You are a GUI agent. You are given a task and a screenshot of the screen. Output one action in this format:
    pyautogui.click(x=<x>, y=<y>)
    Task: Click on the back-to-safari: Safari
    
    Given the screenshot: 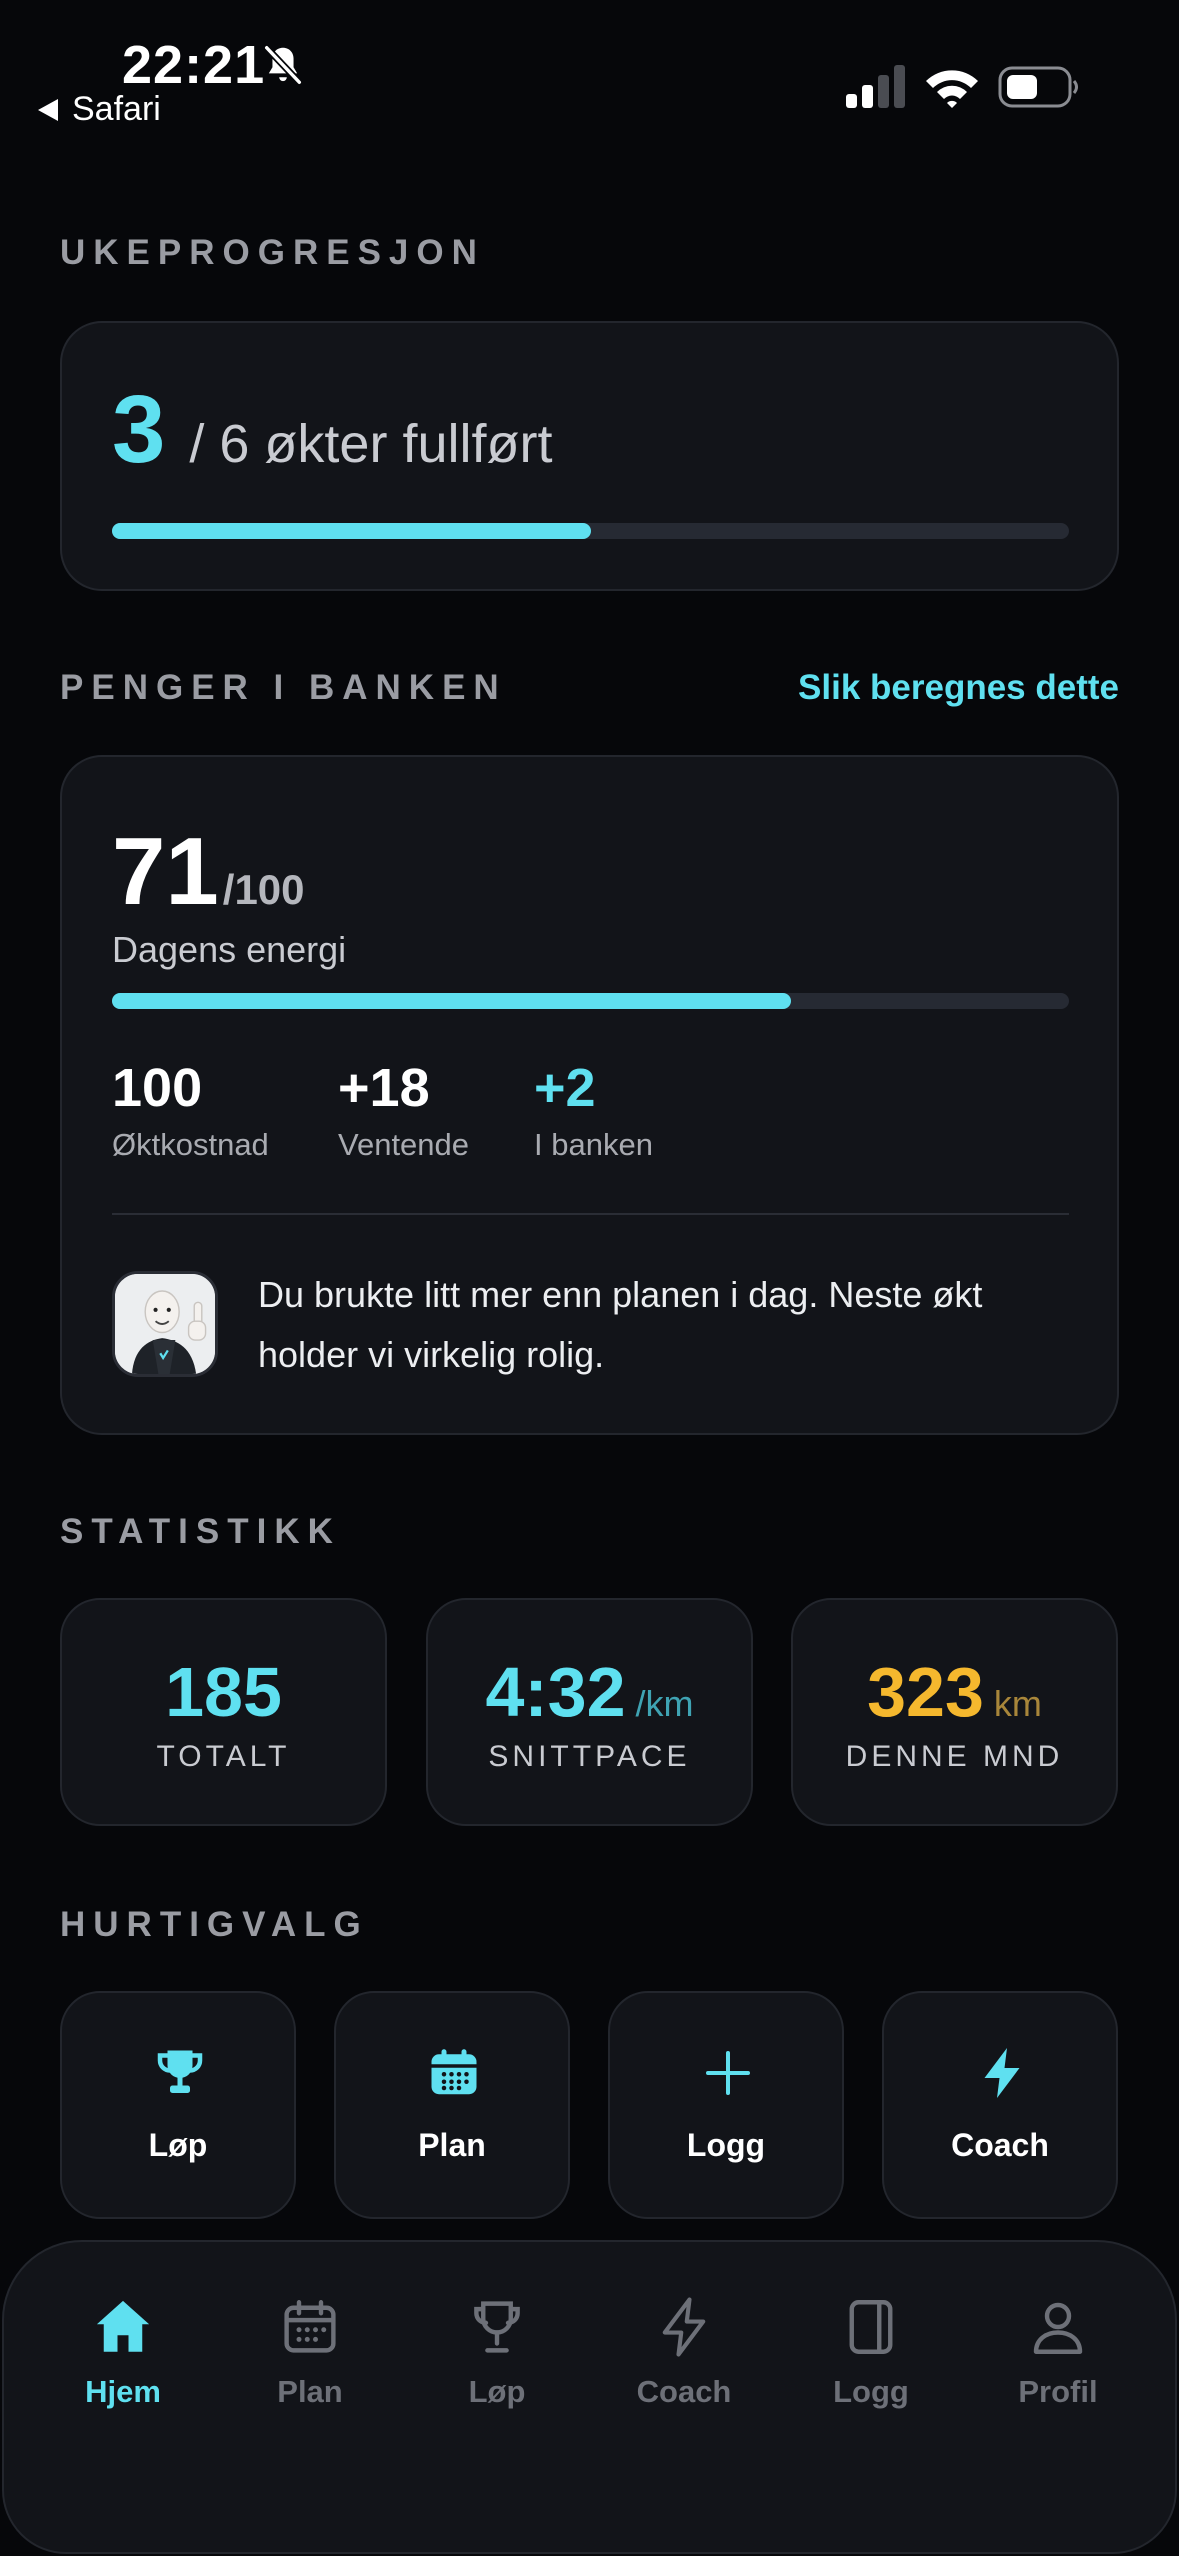 What is the action you would take?
    pyautogui.click(x=99, y=109)
    